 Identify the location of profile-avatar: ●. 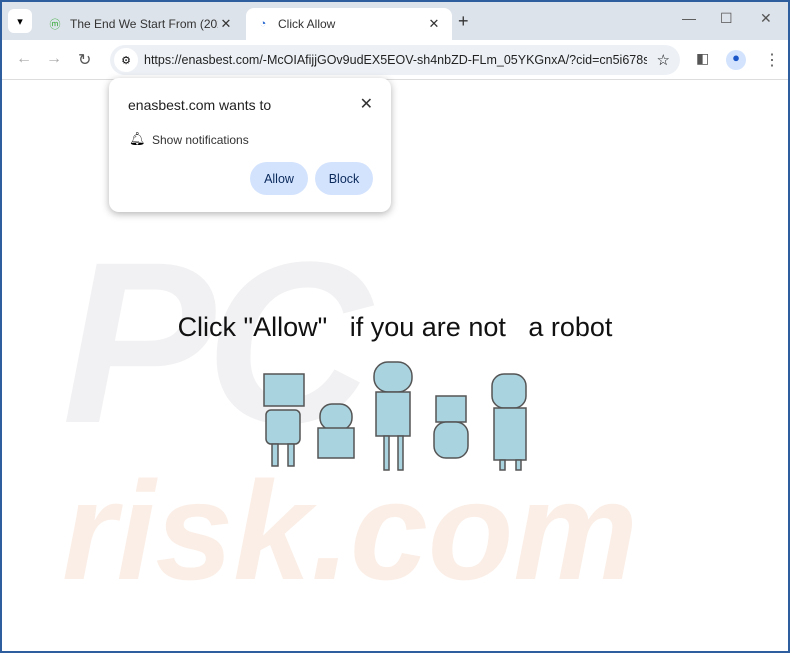
(736, 60).